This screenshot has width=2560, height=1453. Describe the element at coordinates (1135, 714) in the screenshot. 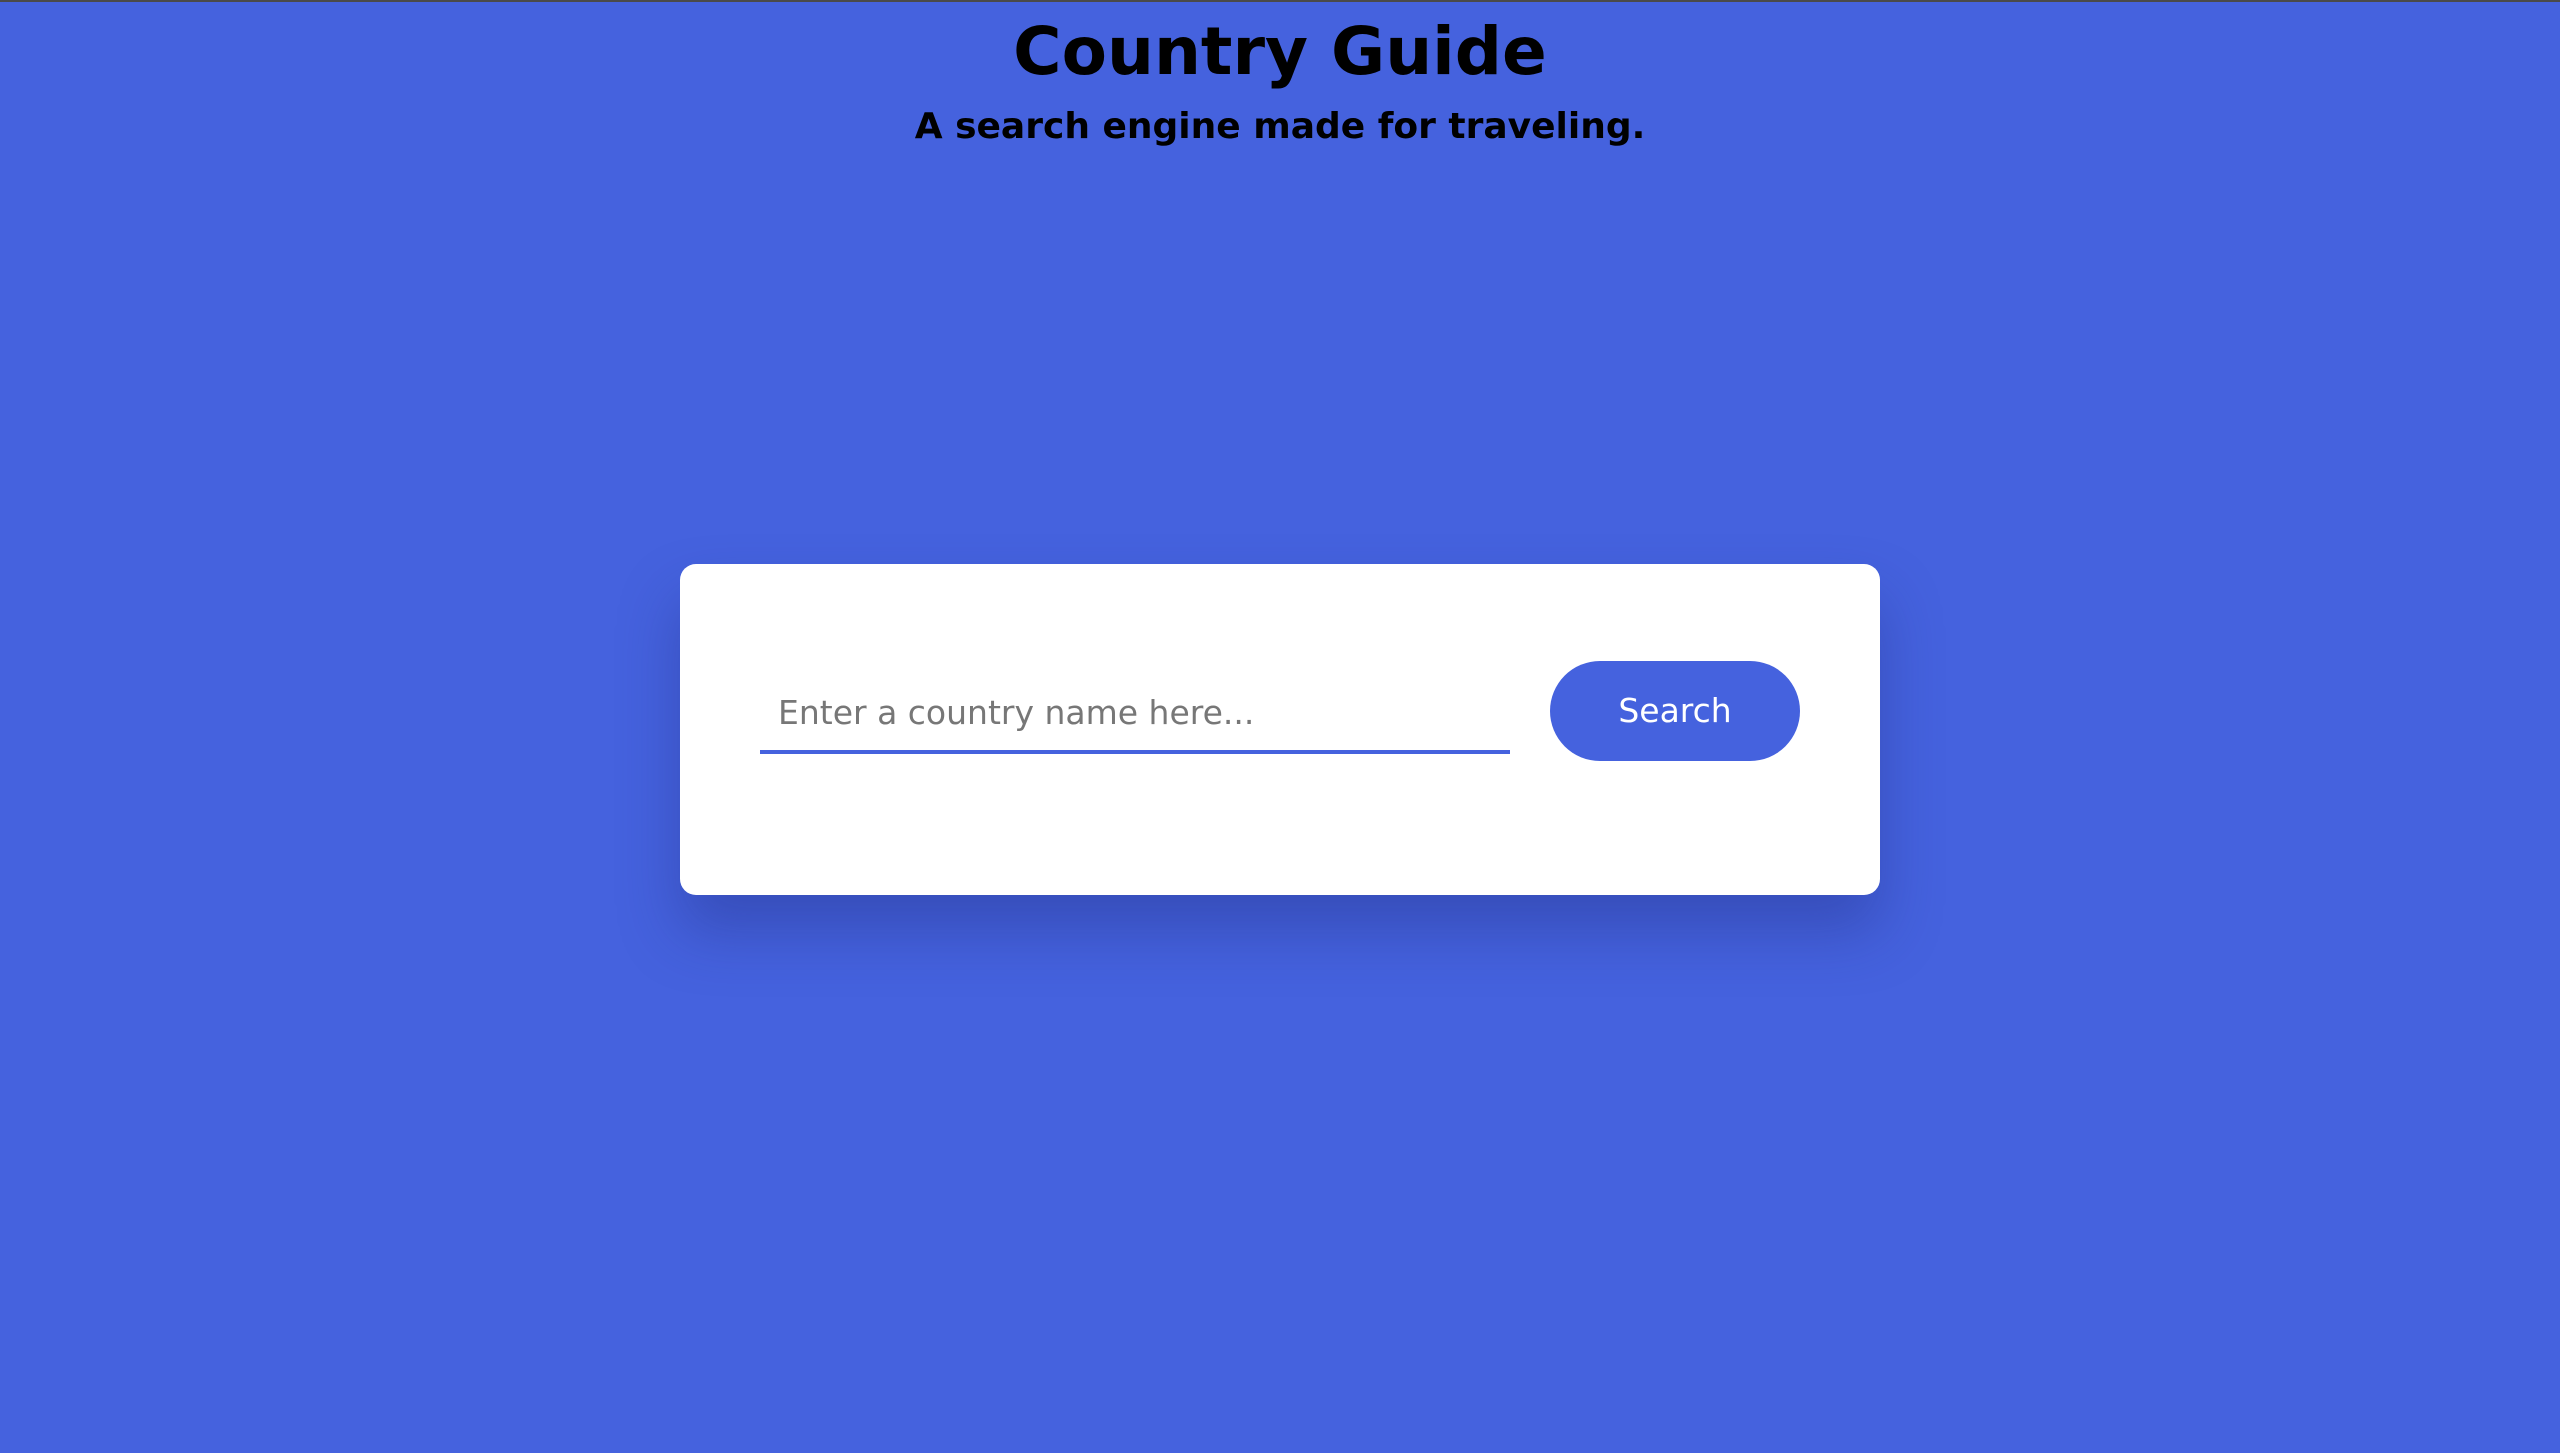

I see `search-input` at that location.